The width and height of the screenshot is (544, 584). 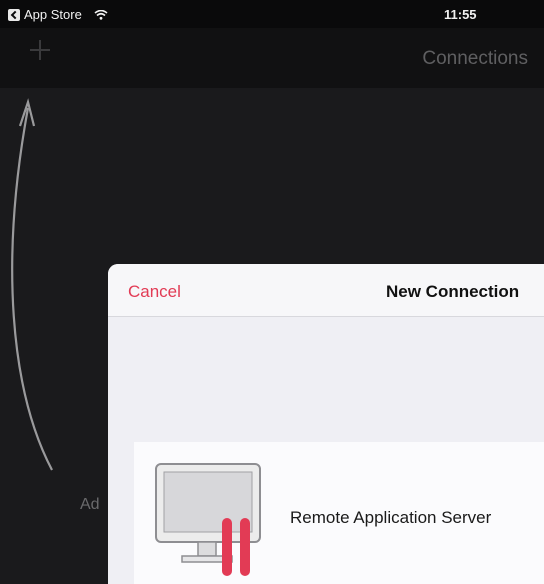 What do you see at coordinates (154, 292) in the screenshot?
I see `cancel-button: Cancel` at bounding box center [154, 292].